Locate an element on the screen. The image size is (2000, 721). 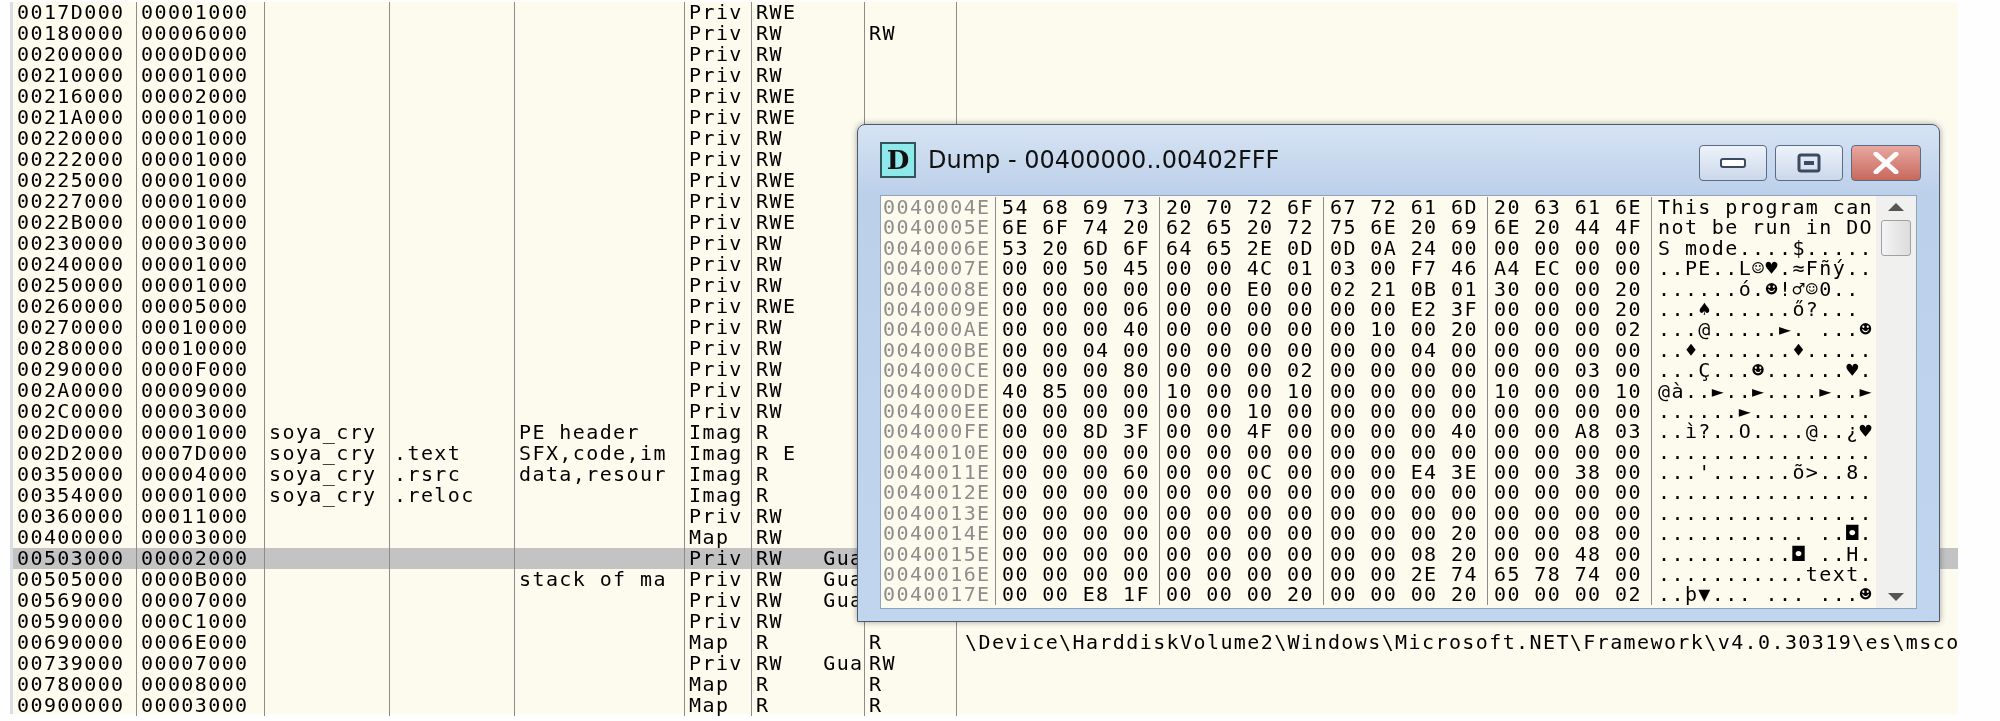
table-cell: 002A0000 is located at coordinates (71, 390).